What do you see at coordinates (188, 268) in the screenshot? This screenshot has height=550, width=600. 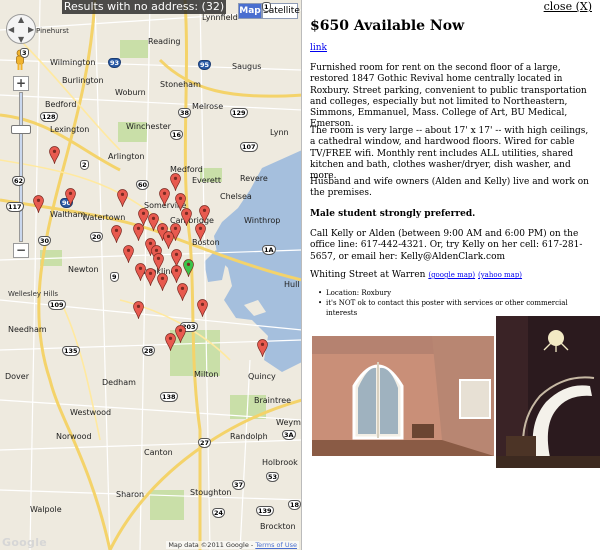 I see `selected-listing-marker-icon` at bounding box center [188, 268].